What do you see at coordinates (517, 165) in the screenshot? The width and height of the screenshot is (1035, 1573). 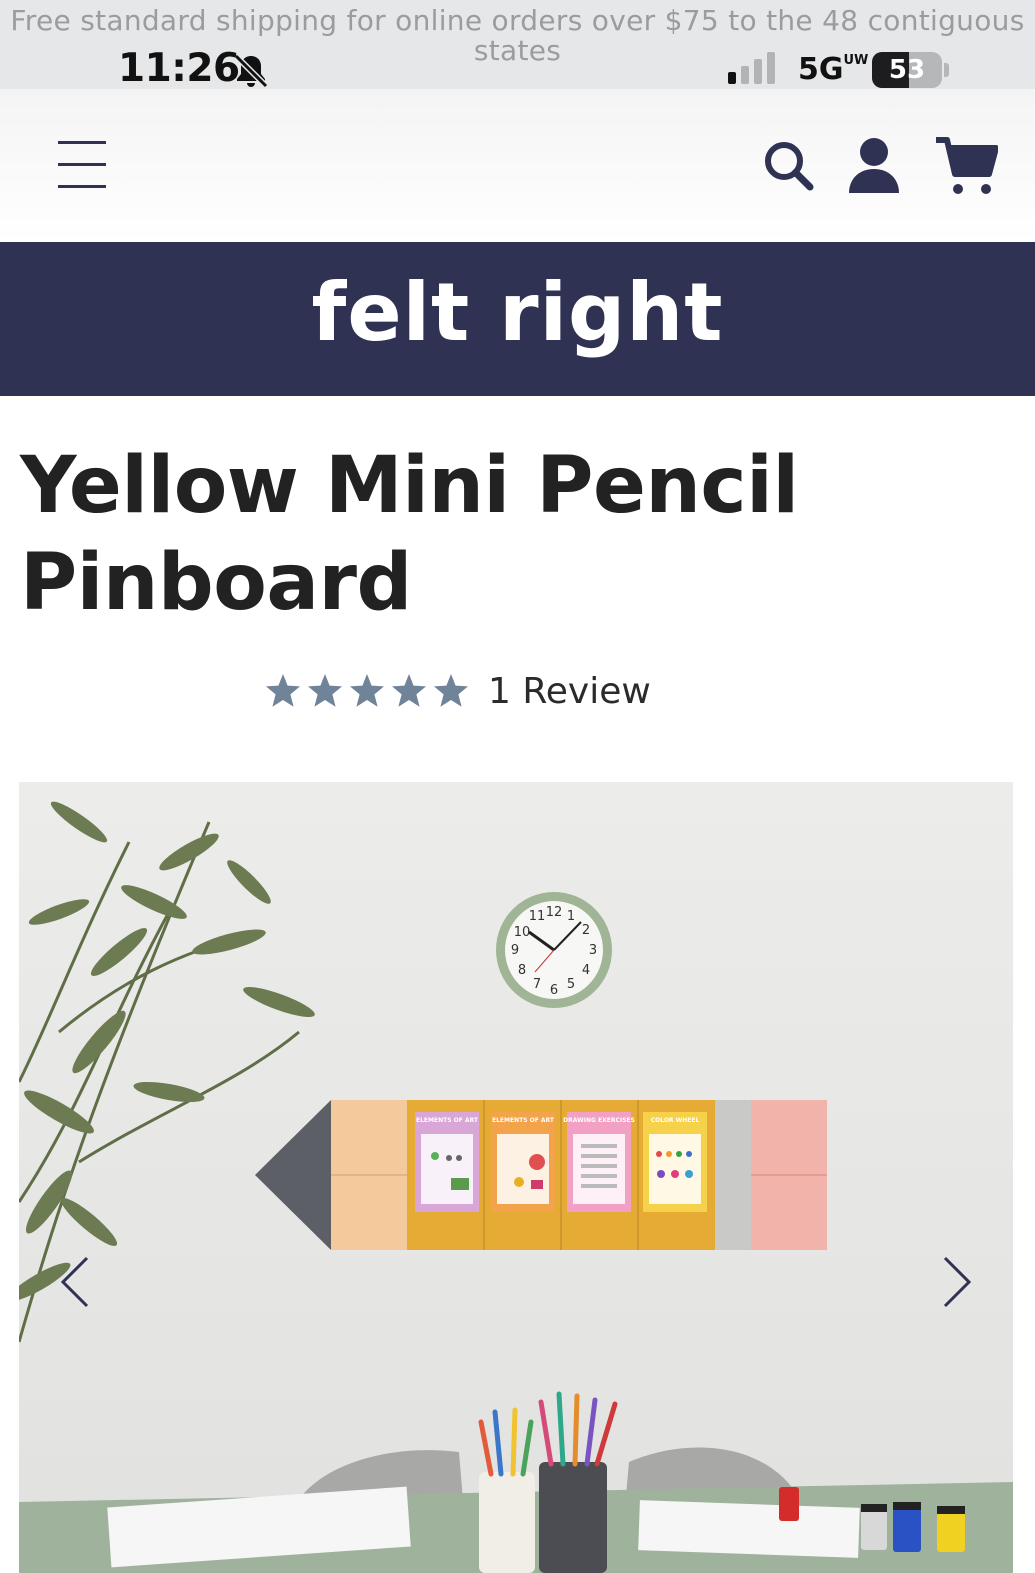 I see `site-header` at bounding box center [517, 165].